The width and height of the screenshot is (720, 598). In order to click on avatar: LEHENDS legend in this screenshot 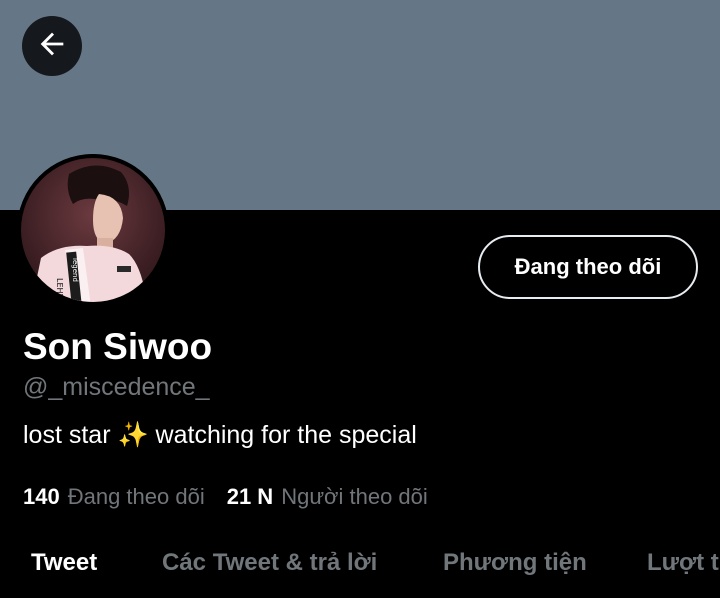, I will do `click(93, 230)`.